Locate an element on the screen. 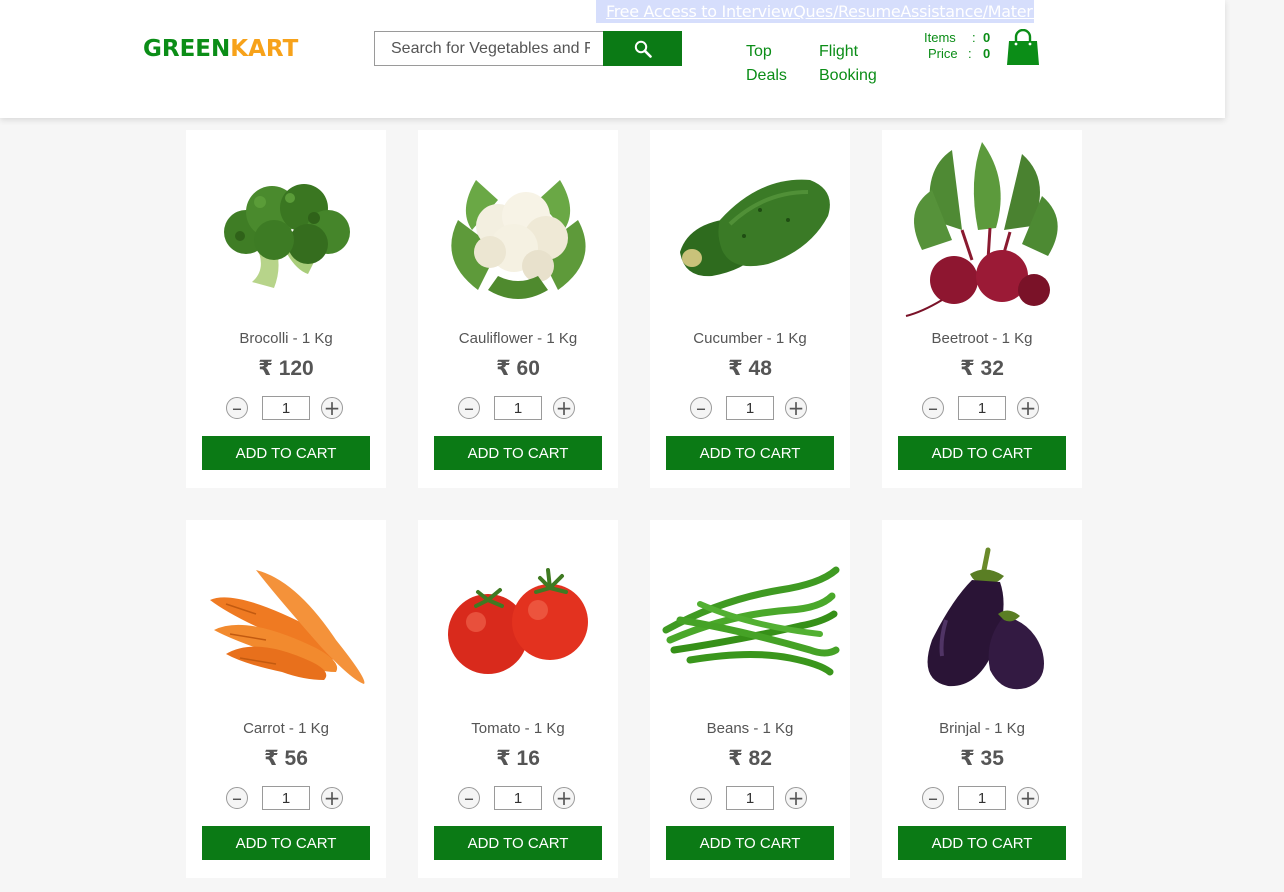 The width and height of the screenshot is (1284, 892). product-card: Cucumber - 1 Kg ₹ 48 – + ADD TO CART is located at coordinates (750, 309).